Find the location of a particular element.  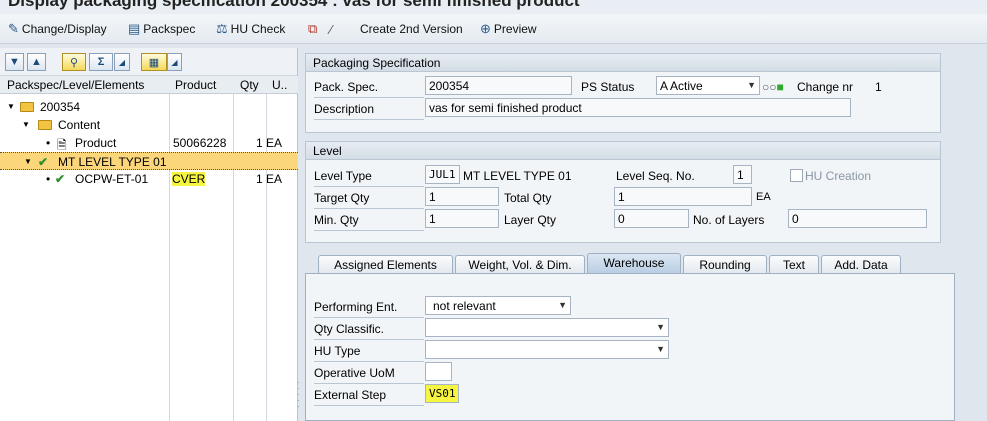

hu-type-label: HU Type is located at coordinates (337, 351).